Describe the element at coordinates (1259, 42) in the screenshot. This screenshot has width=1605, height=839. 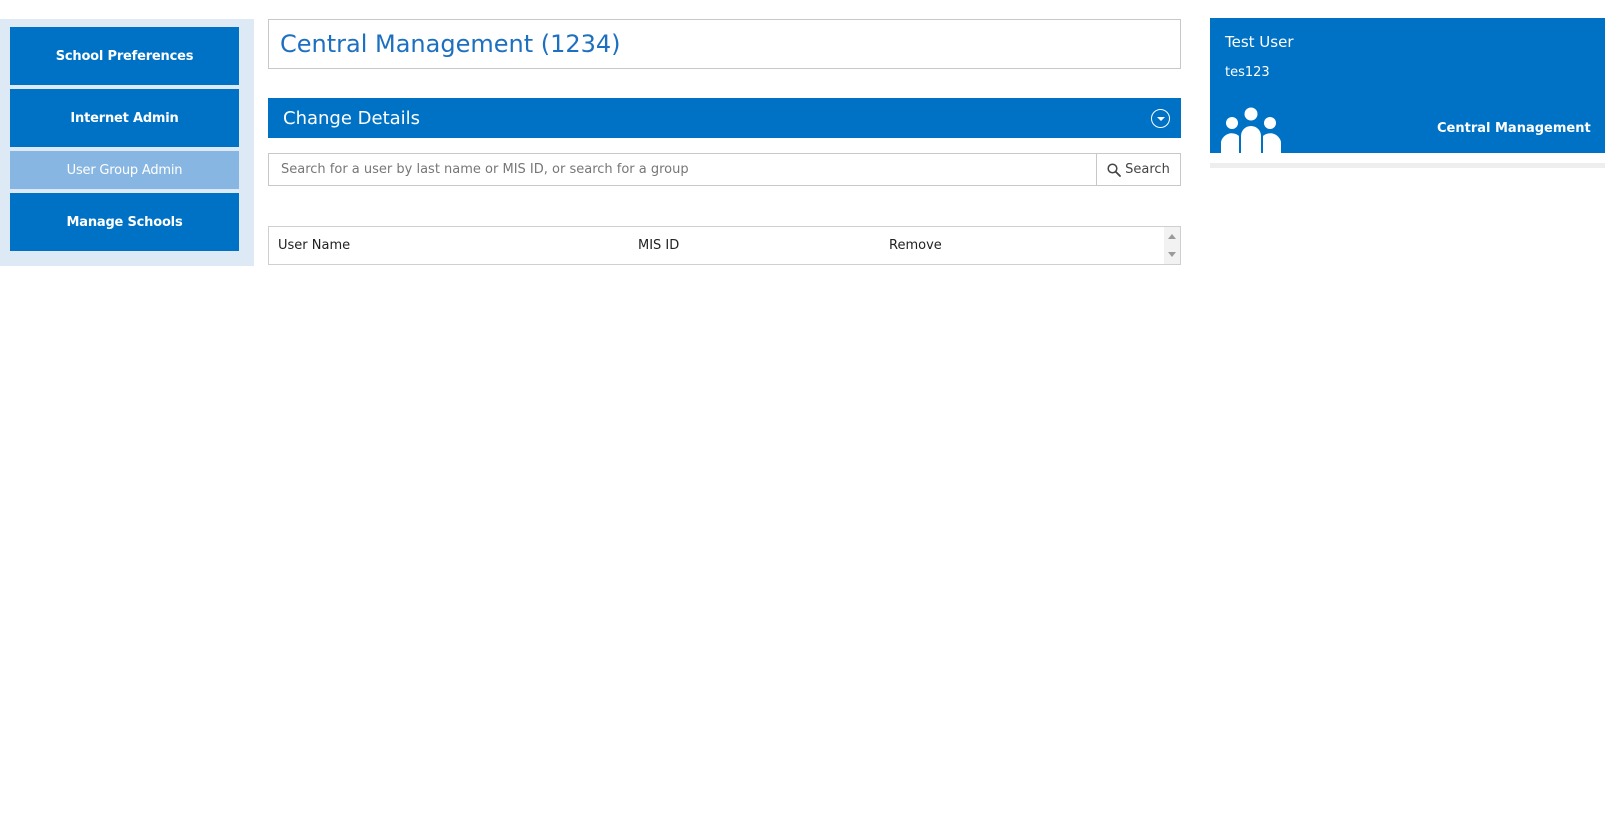
I see `user-name: Test User` at that location.